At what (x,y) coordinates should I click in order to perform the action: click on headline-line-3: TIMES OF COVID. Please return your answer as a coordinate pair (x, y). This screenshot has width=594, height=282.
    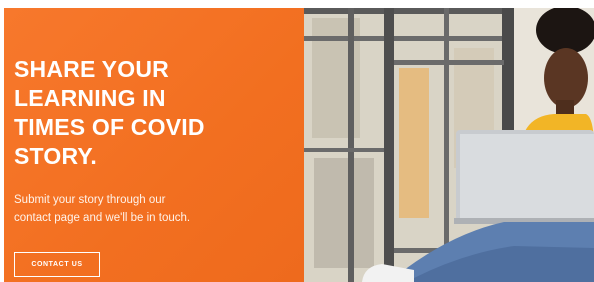
    Looking at the image, I should click on (109, 127).